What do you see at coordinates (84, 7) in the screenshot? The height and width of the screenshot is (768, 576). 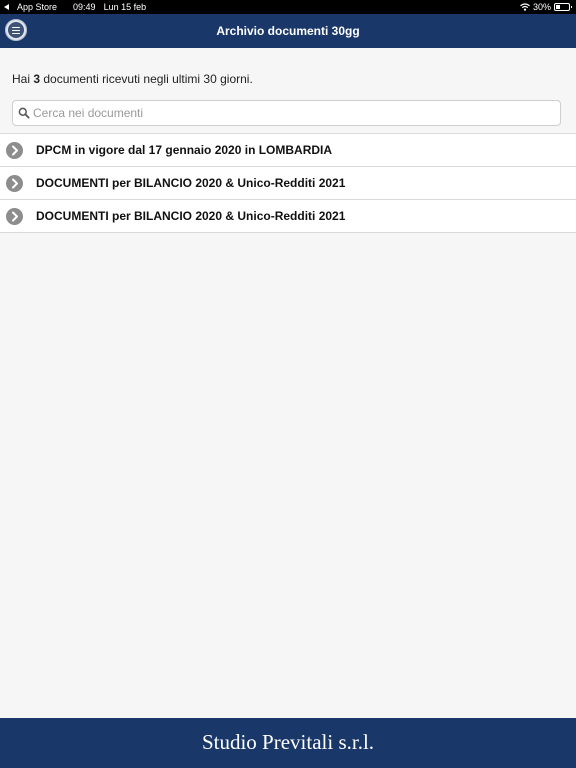 I see `status-time: 09:49` at bounding box center [84, 7].